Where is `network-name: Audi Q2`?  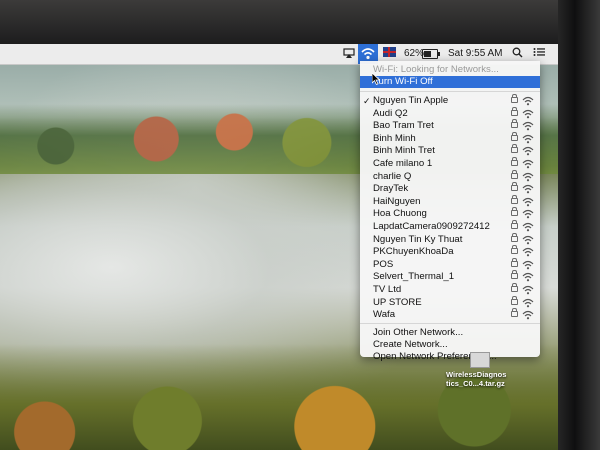
network-name: Audi Q2 is located at coordinates (390, 113).